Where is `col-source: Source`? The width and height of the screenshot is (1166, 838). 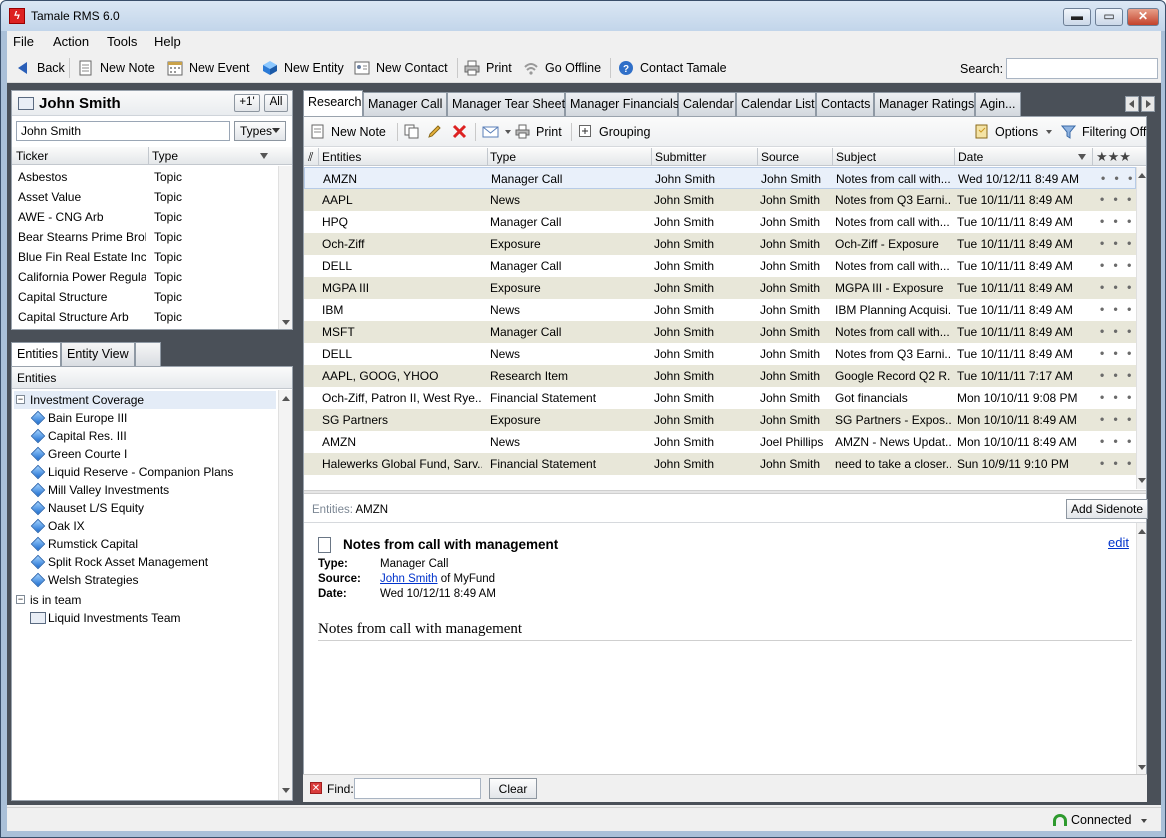
col-source: Source is located at coordinates (780, 157).